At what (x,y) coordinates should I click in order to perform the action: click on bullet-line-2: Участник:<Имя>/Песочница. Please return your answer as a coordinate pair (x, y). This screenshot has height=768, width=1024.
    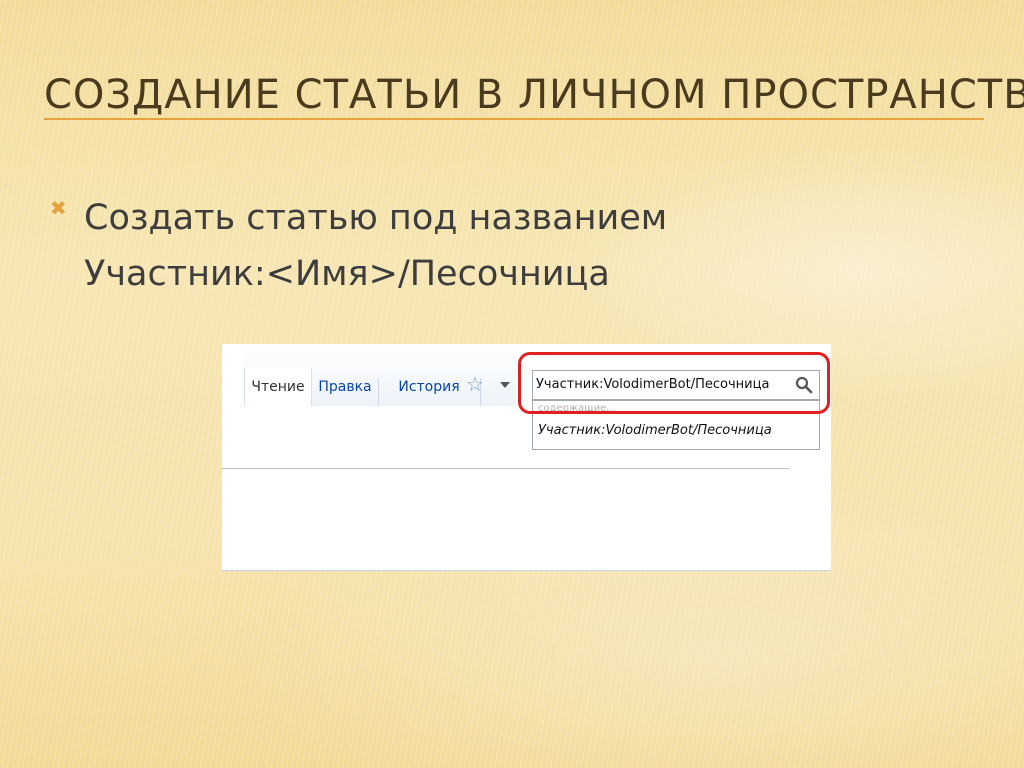
    Looking at the image, I should click on (347, 274).